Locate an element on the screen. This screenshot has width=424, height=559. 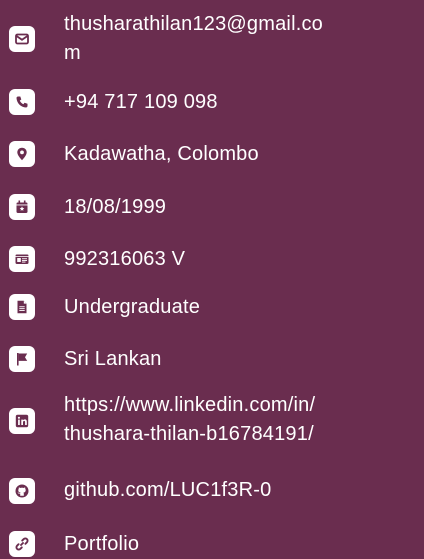
contact-item-education: Undergraduate is located at coordinates (212, 307).